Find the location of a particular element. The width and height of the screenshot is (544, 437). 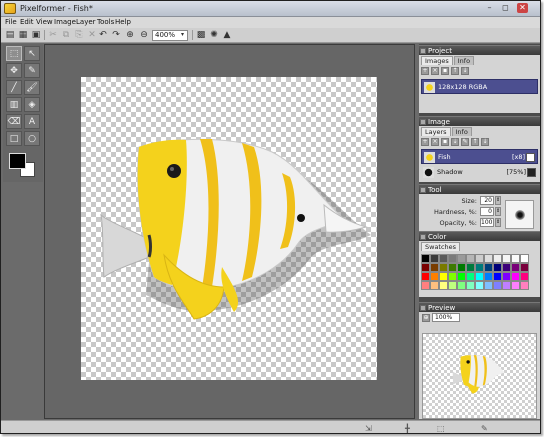

save-file-icon: ▣ is located at coordinates (36, 35).